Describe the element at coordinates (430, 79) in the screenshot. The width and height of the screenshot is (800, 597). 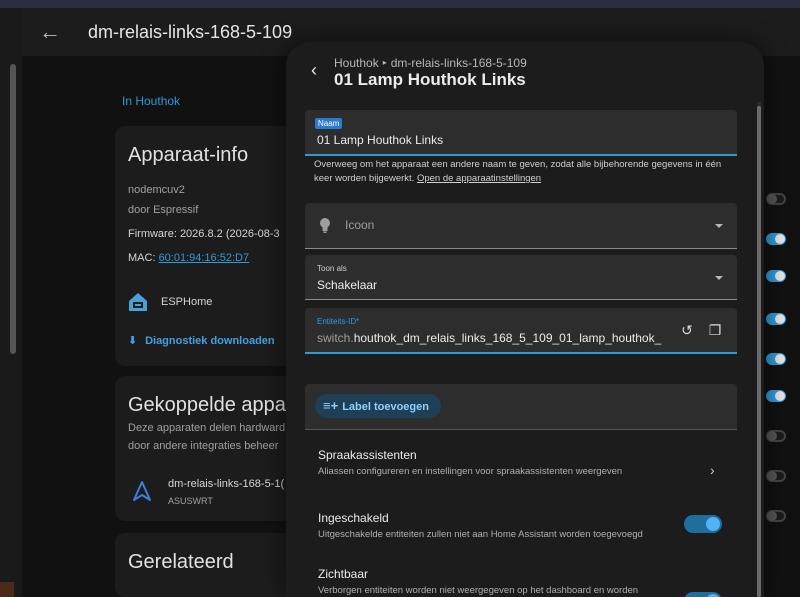
I see `dialog-title: 01 Lamp Houthok Links` at that location.